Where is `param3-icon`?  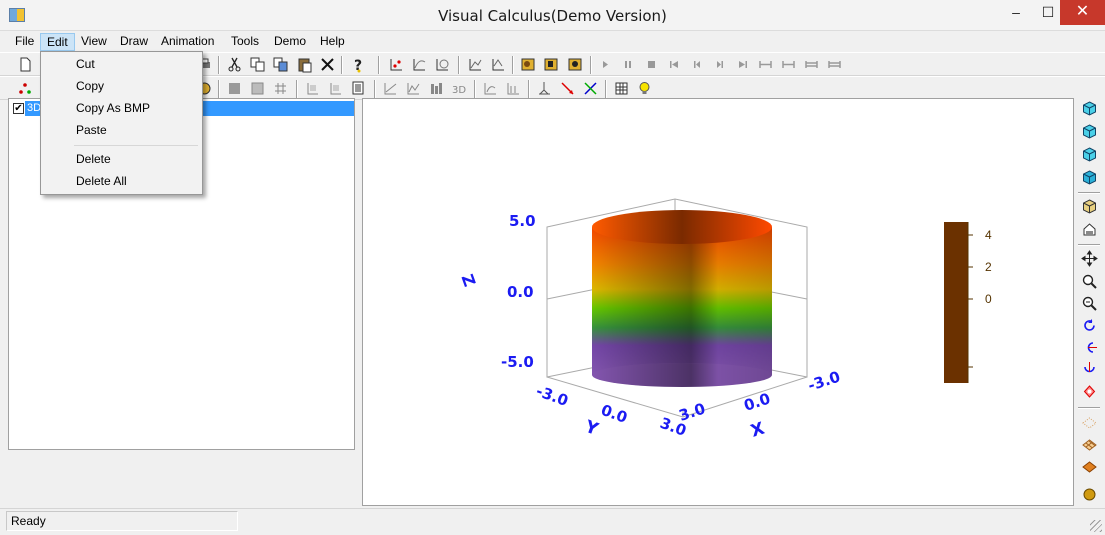 param3-icon is located at coordinates (575, 64).